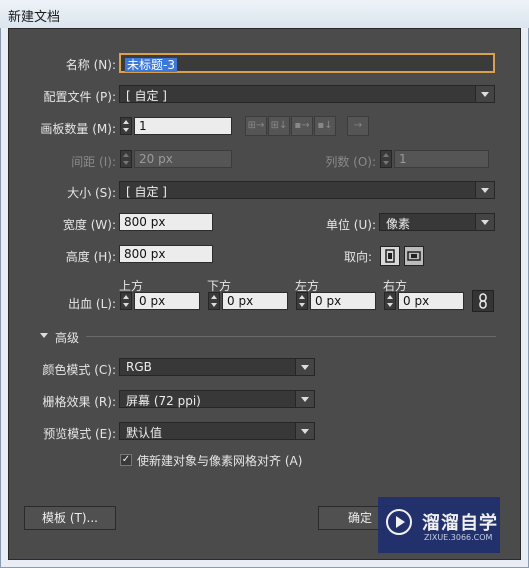 The image size is (529, 568). Describe the element at coordinates (146, 96) in the screenshot. I see `profile-value: [ 自定 ]` at that location.